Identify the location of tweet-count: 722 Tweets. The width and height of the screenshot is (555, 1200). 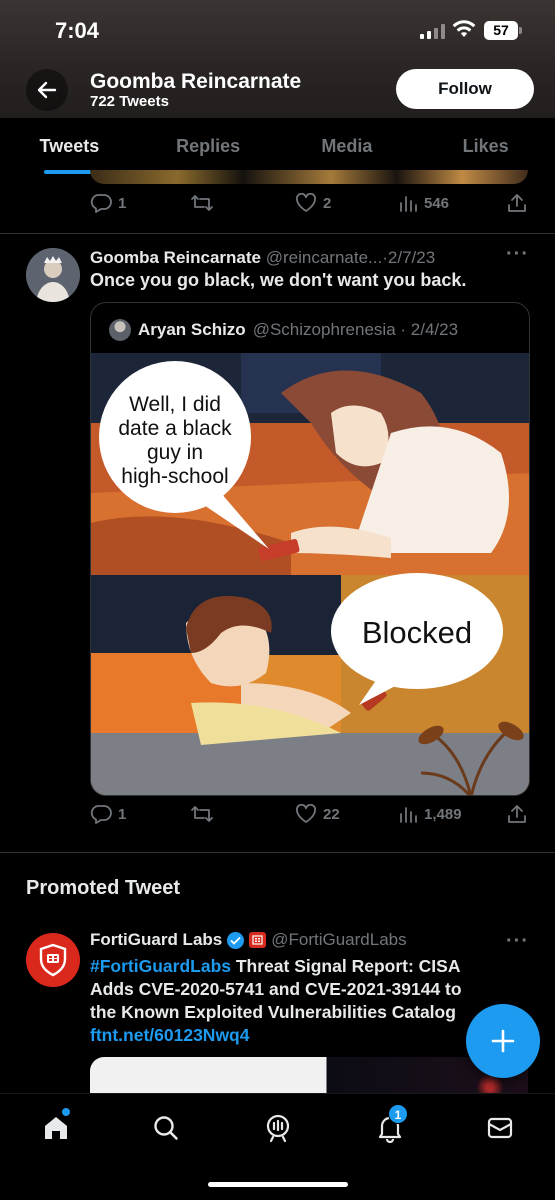
(129, 101).